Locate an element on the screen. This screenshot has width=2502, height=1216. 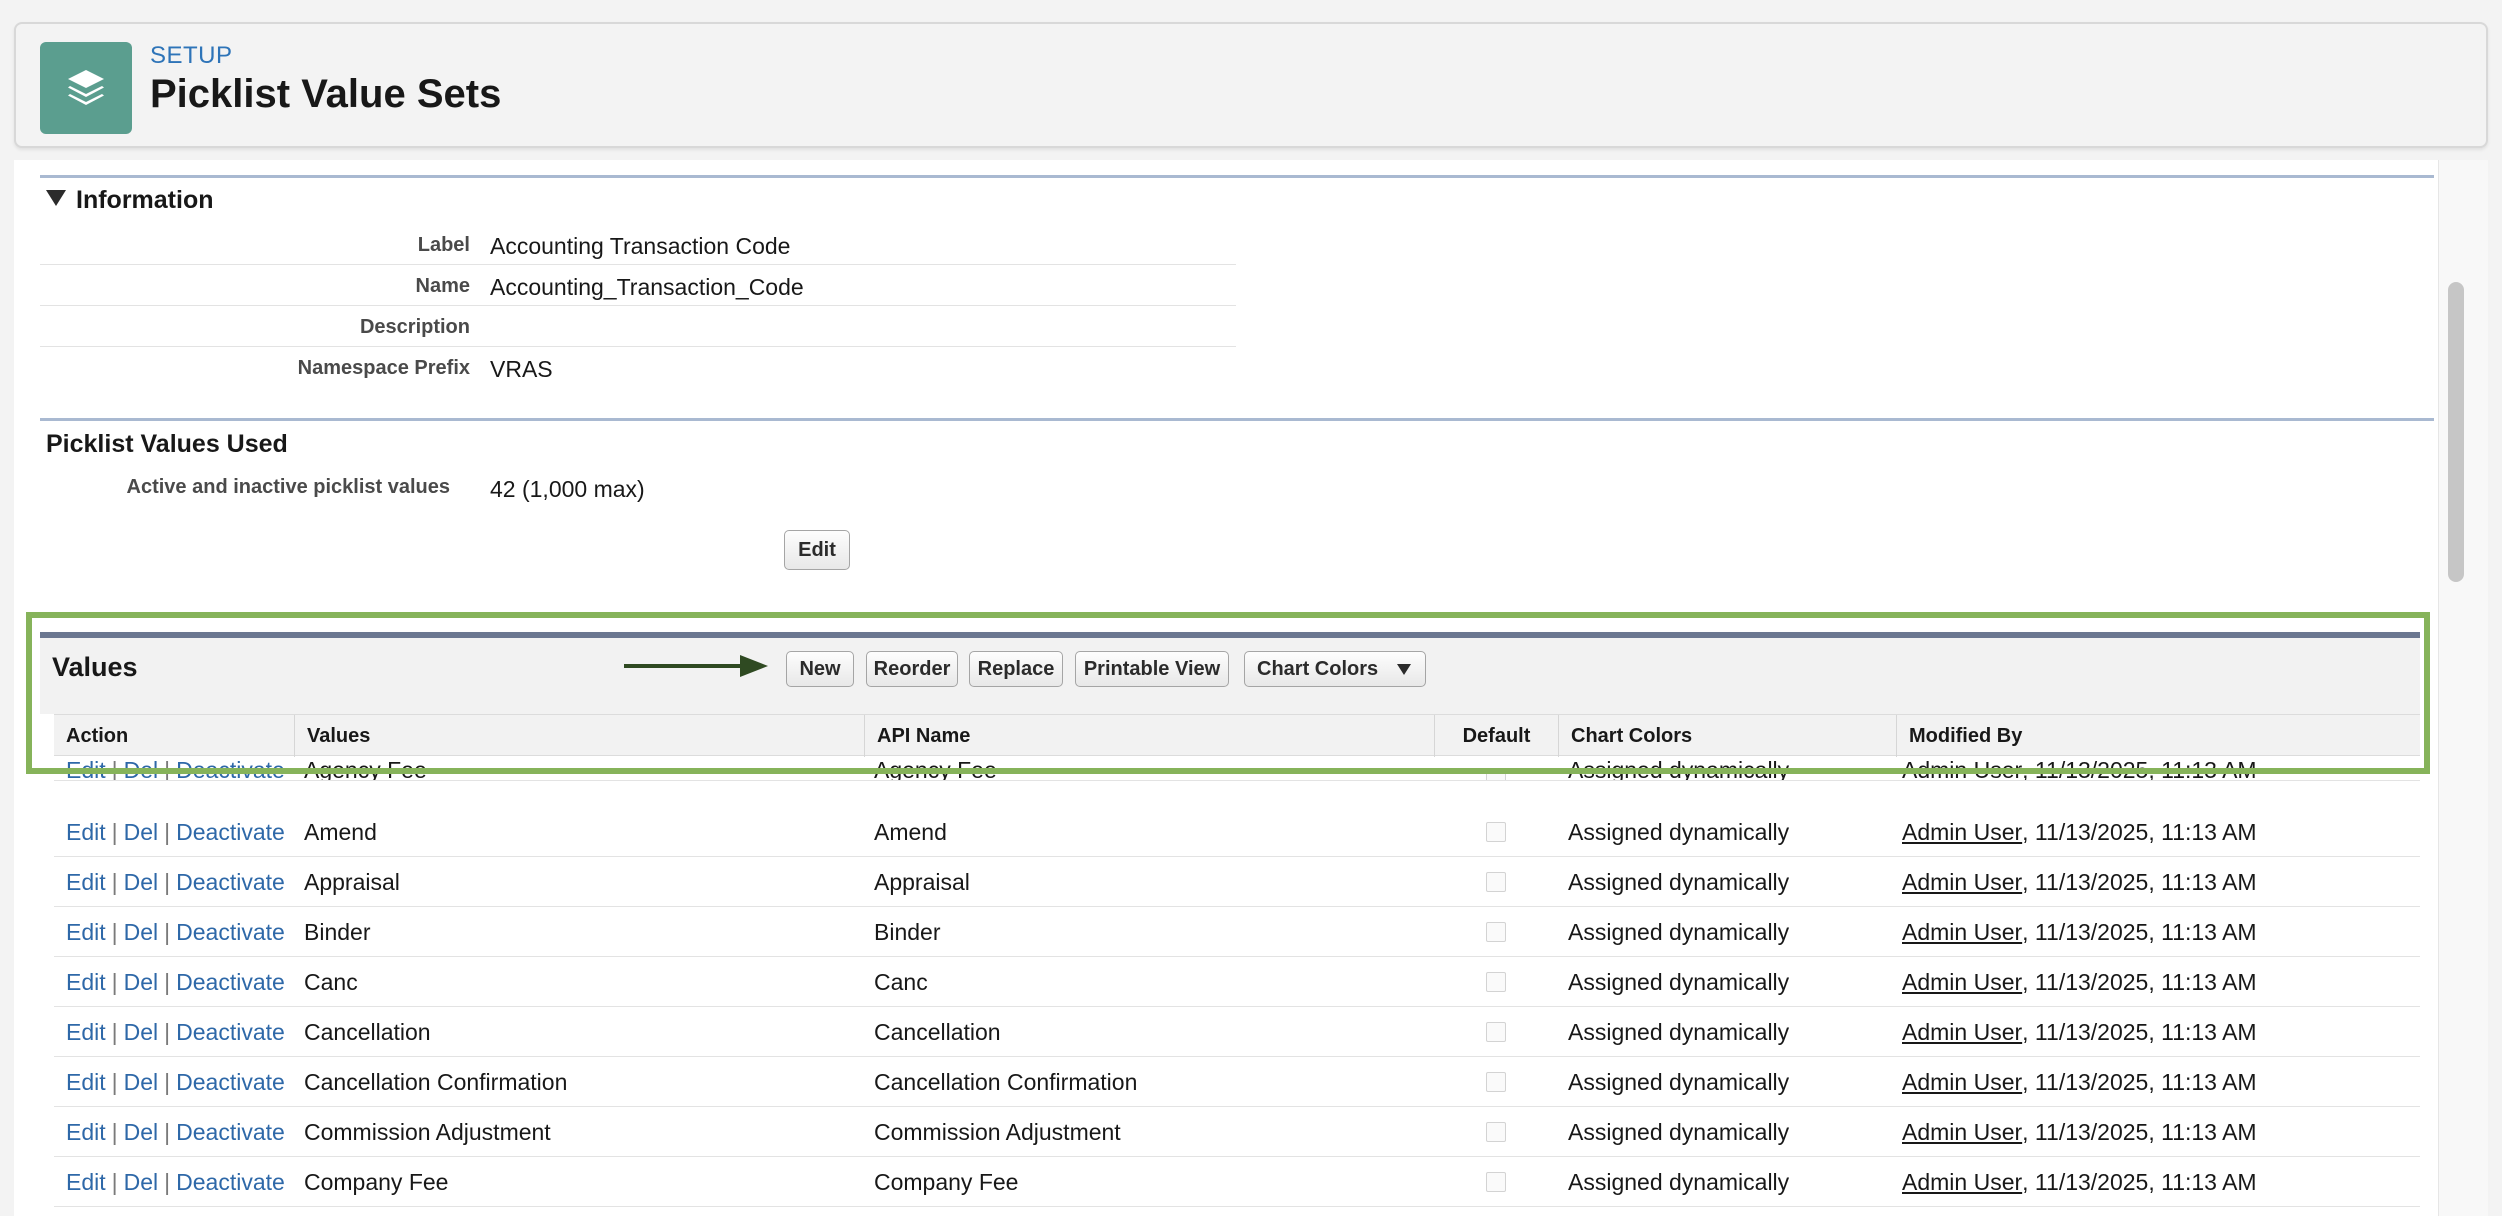
field-label: Namespace Prefix is located at coordinates (383, 368).